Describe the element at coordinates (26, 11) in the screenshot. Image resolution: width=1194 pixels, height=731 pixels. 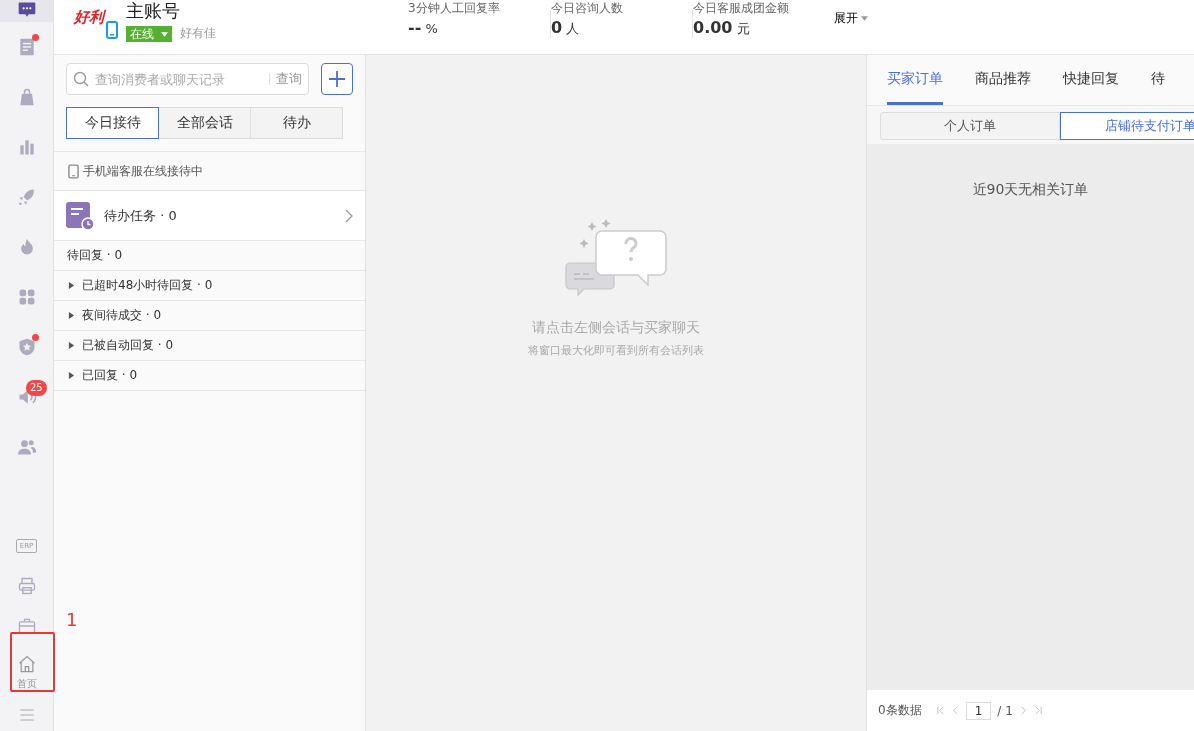
I see `sidebar-item` at that location.